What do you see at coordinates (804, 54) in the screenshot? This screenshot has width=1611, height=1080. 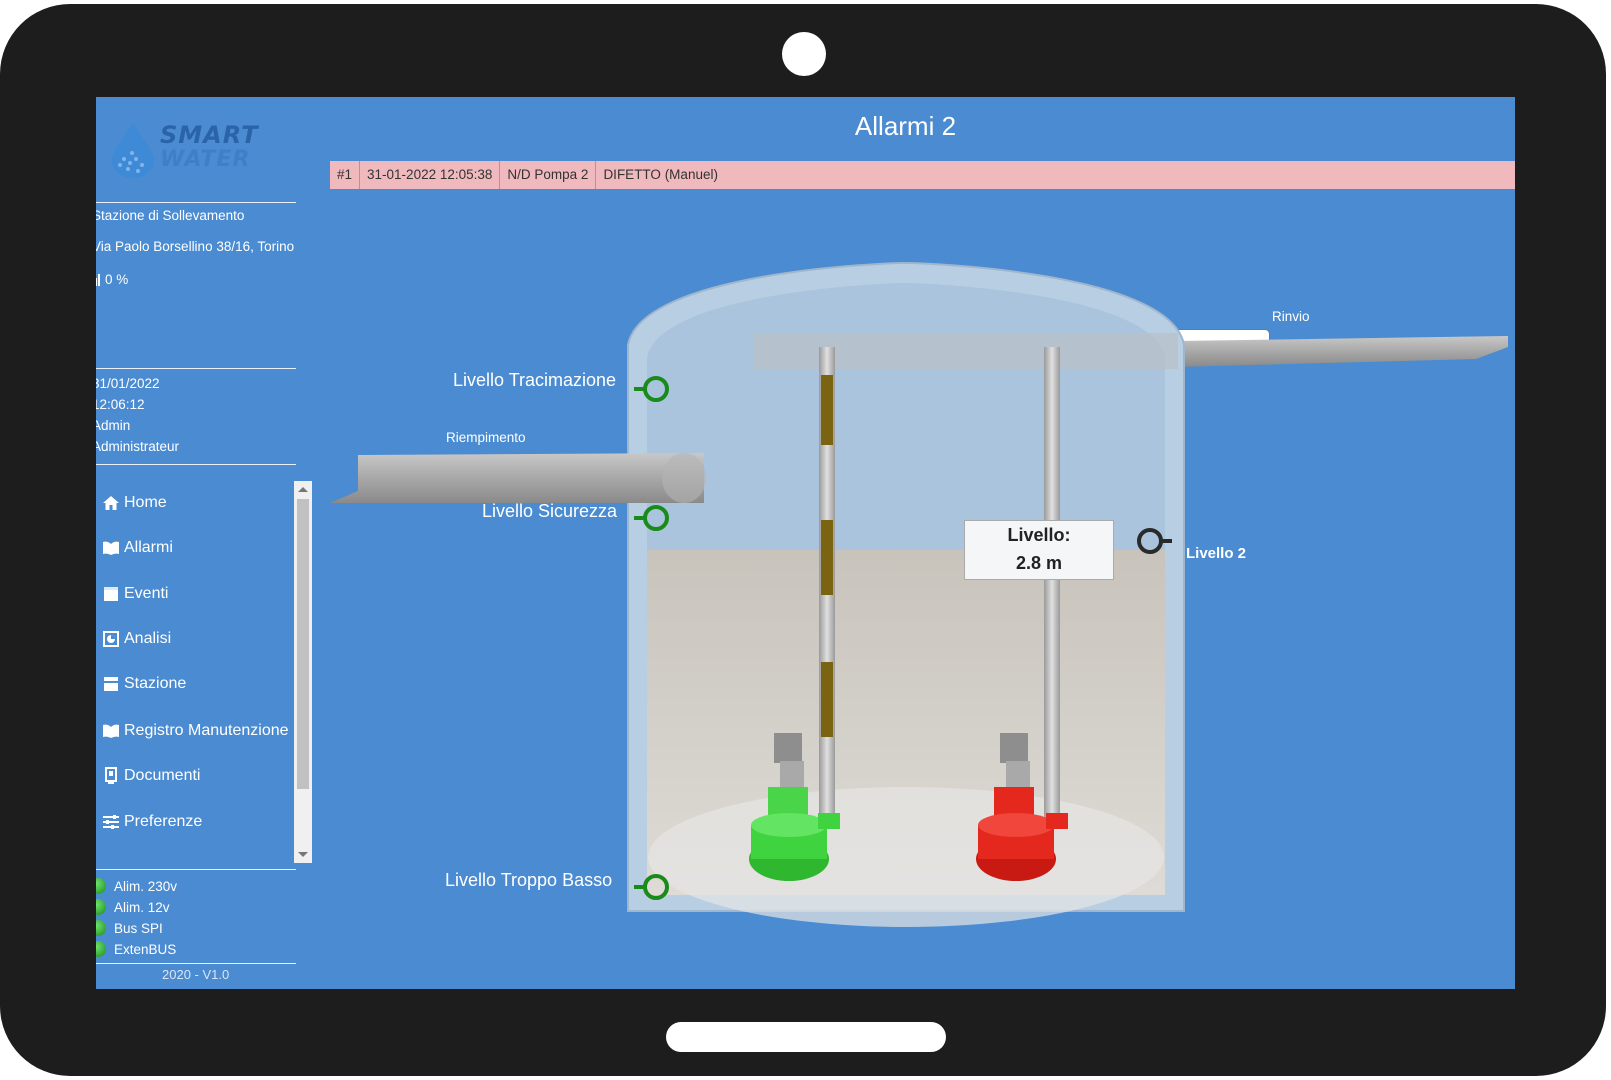 I see `camera` at bounding box center [804, 54].